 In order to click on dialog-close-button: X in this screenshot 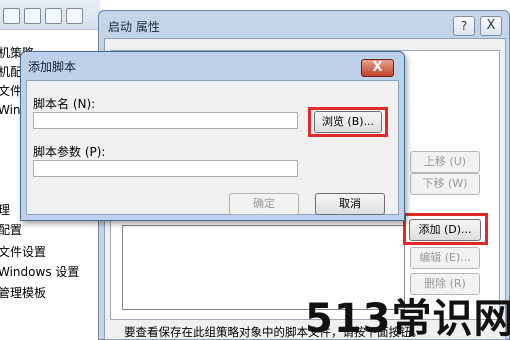, I will do `click(377, 68)`.